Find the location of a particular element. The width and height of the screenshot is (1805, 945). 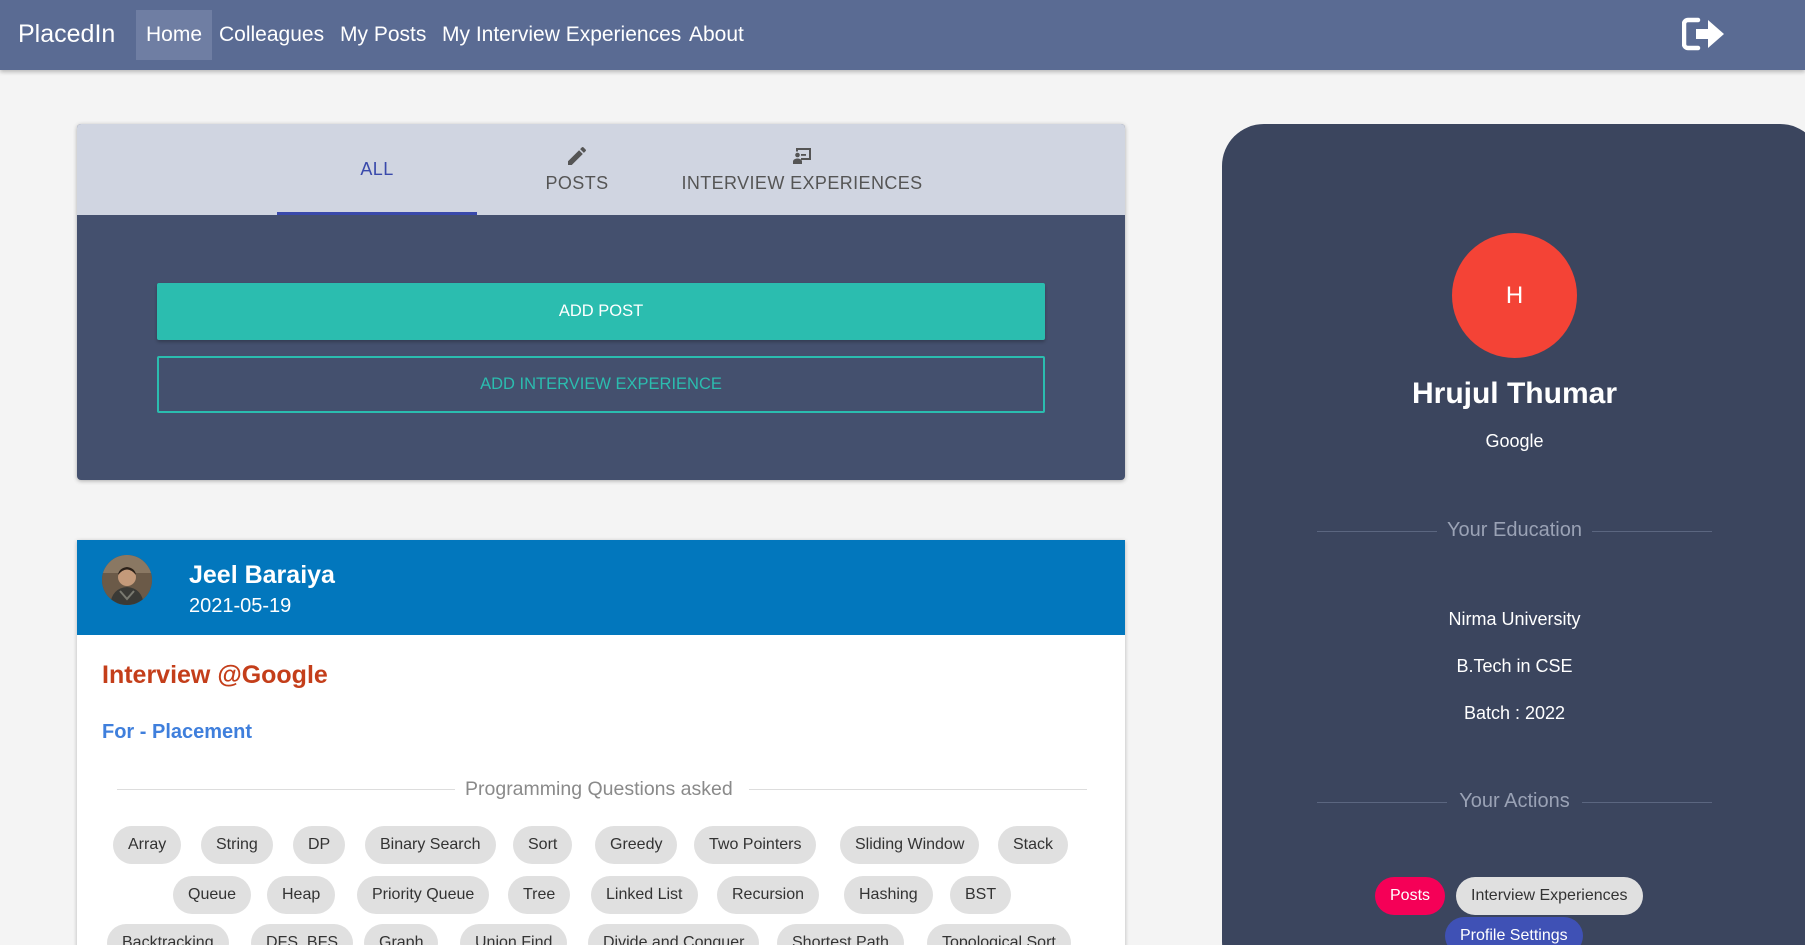

tag-chip-sort: Sort is located at coordinates (543, 845).